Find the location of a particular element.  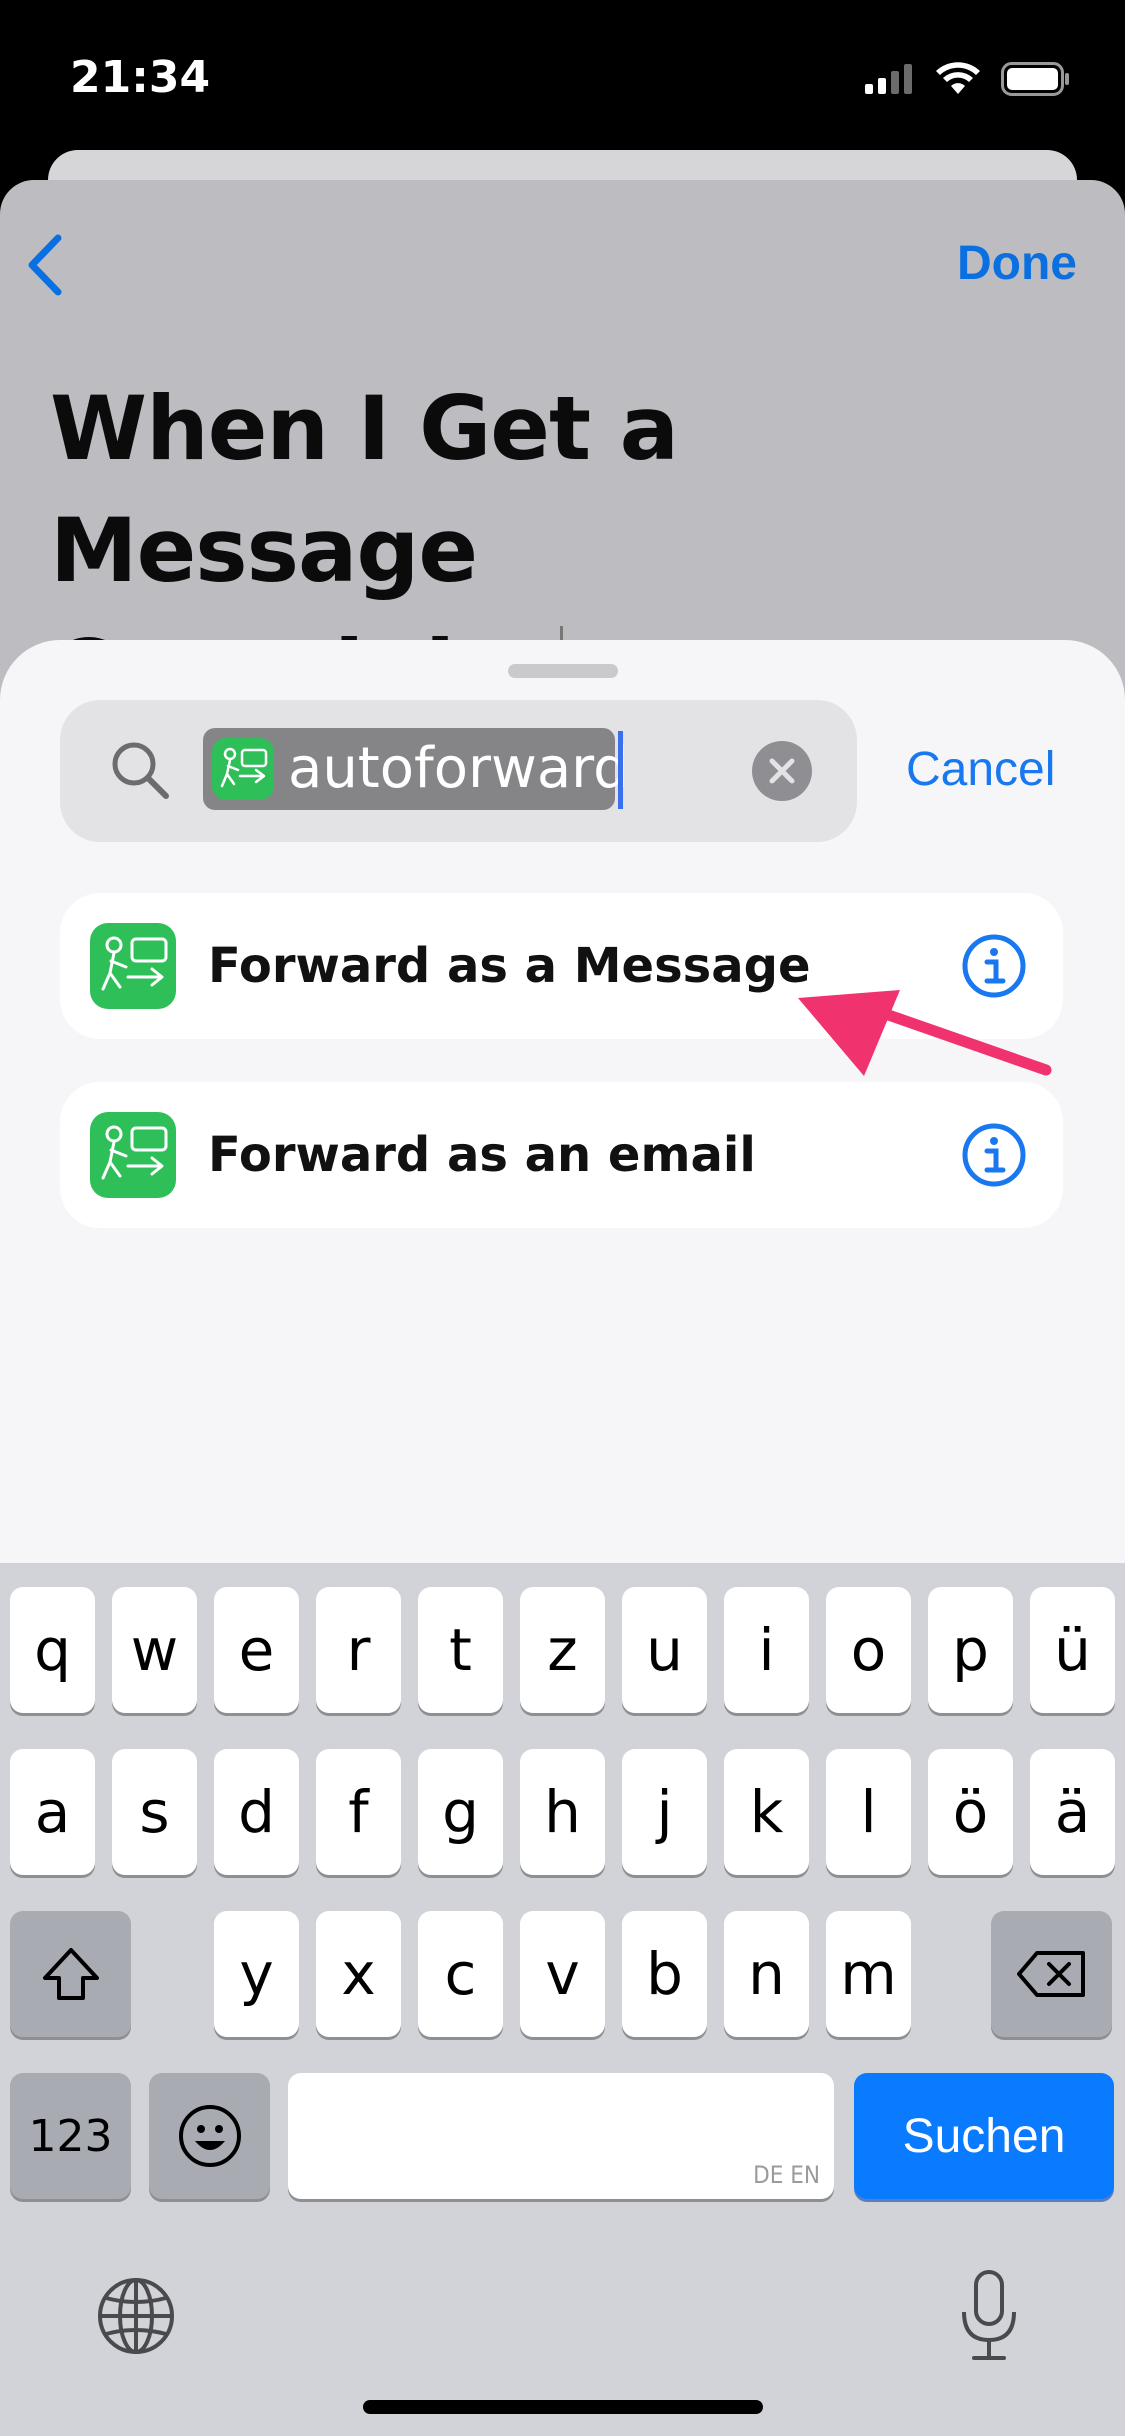

back-chevron-icon is located at coordinates (45, 265).